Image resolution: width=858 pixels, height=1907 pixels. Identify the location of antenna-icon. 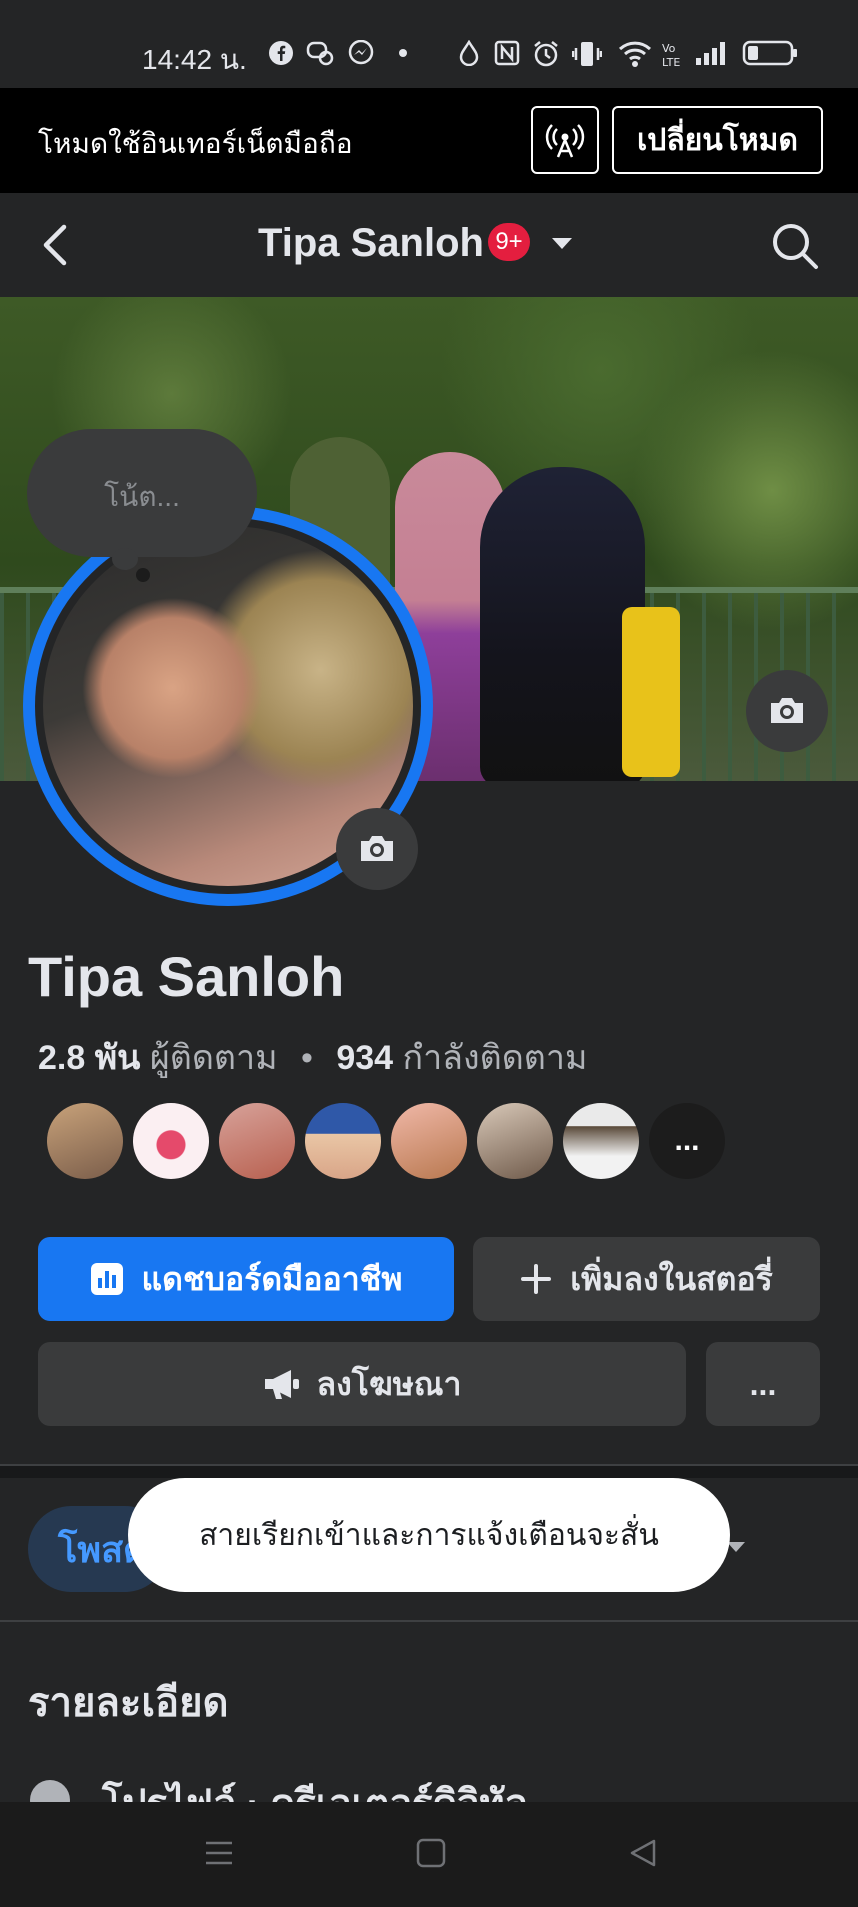
(565, 141).